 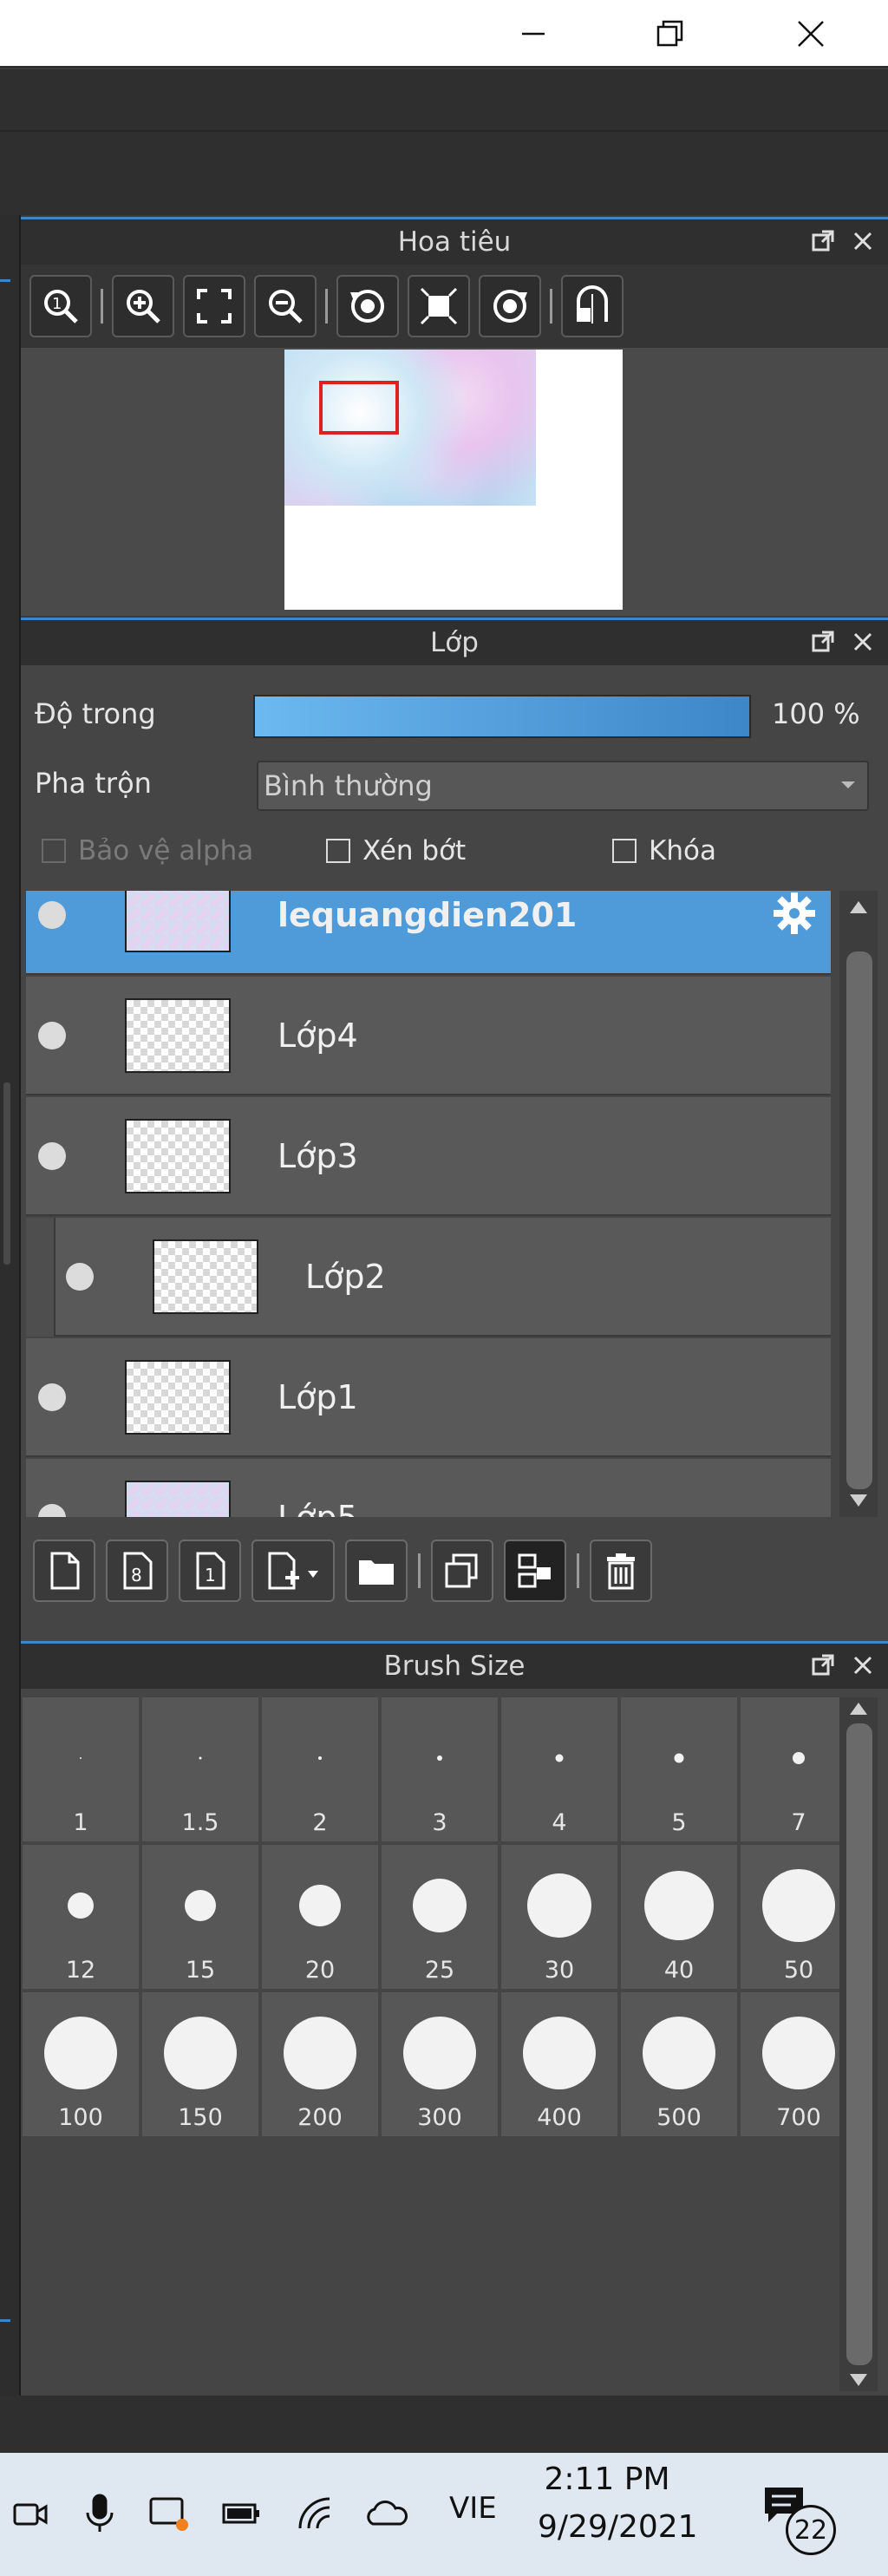 I want to click on svg-text: 1, so click(x=57, y=304).